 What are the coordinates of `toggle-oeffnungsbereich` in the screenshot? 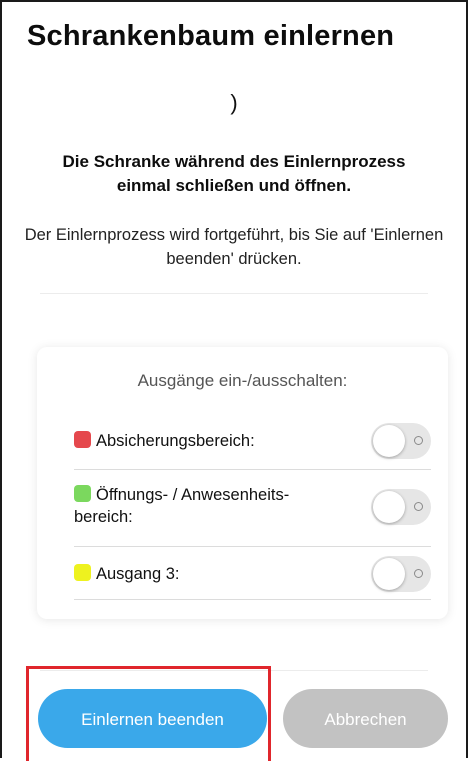 It's located at (401, 507).